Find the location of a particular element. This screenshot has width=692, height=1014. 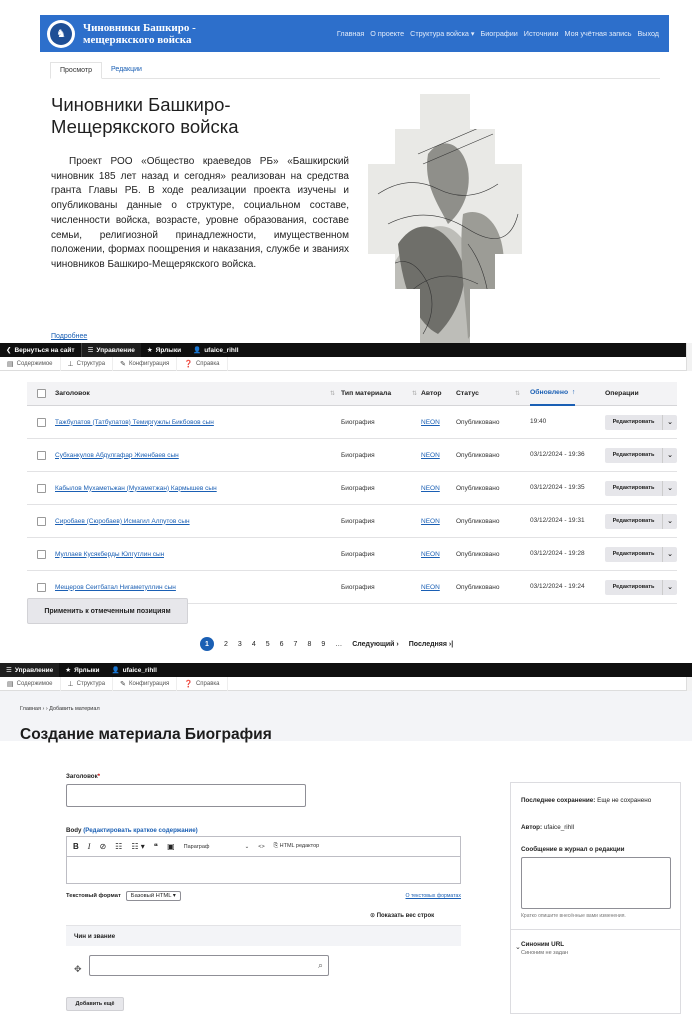

revision-log-textarea is located at coordinates (596, 883).